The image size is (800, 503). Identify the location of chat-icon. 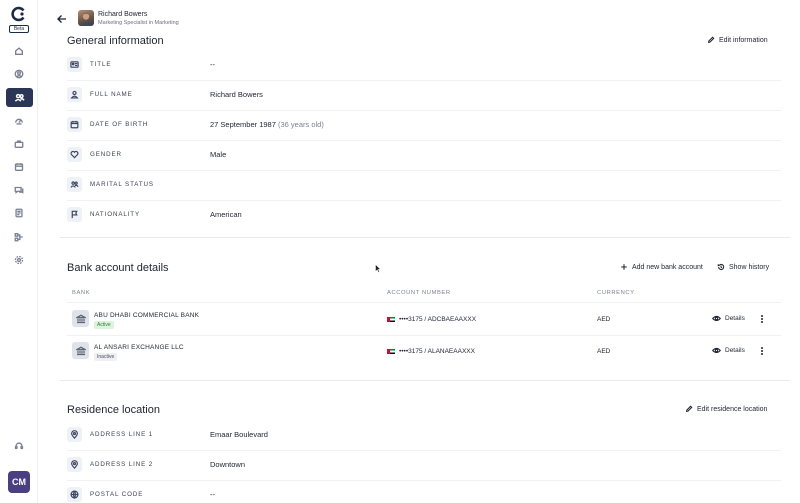
(19, 190).